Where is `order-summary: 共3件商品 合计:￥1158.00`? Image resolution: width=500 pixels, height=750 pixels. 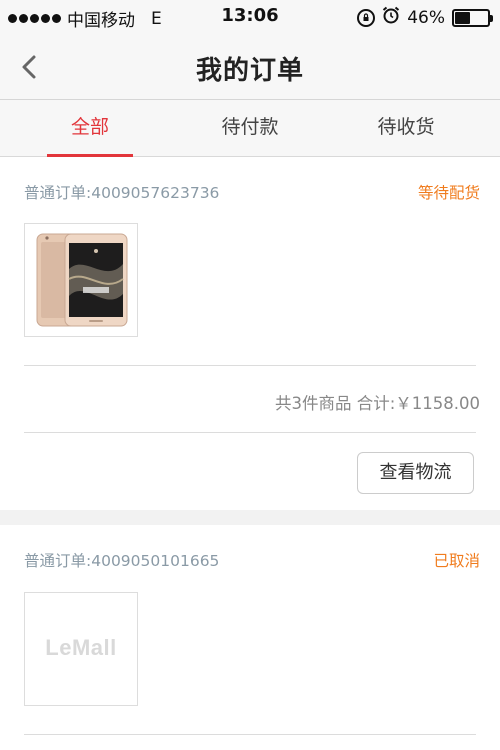 order-summary: 共3件商品 合计:￥1158.00 is located at coordinates (377, 403).